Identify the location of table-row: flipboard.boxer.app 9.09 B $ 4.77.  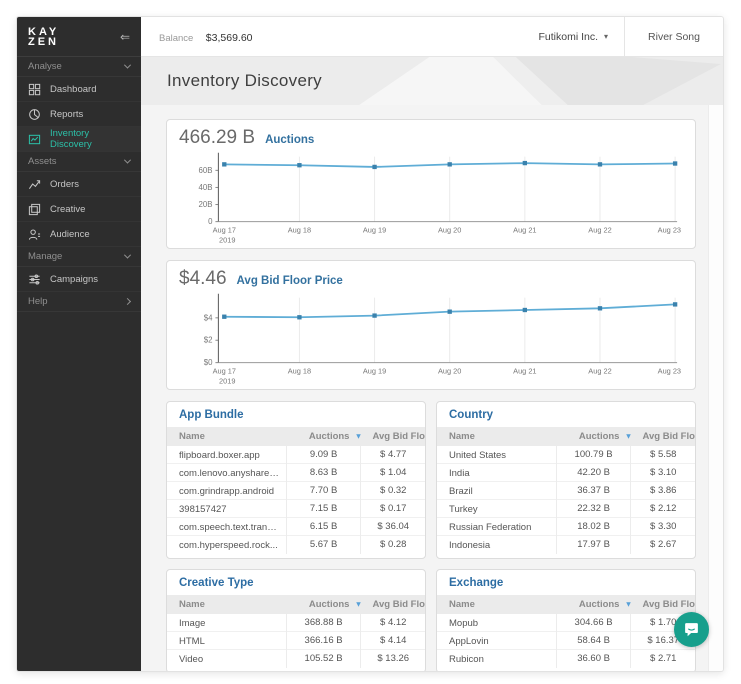
(296, 455).